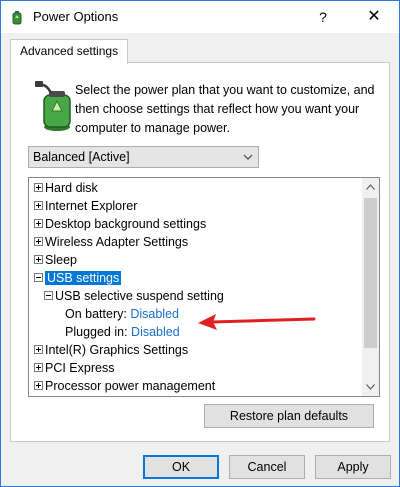 The width and height of the screenshot is (400, 487). I want to click on setting-label: On battery:, so click(96, 314).